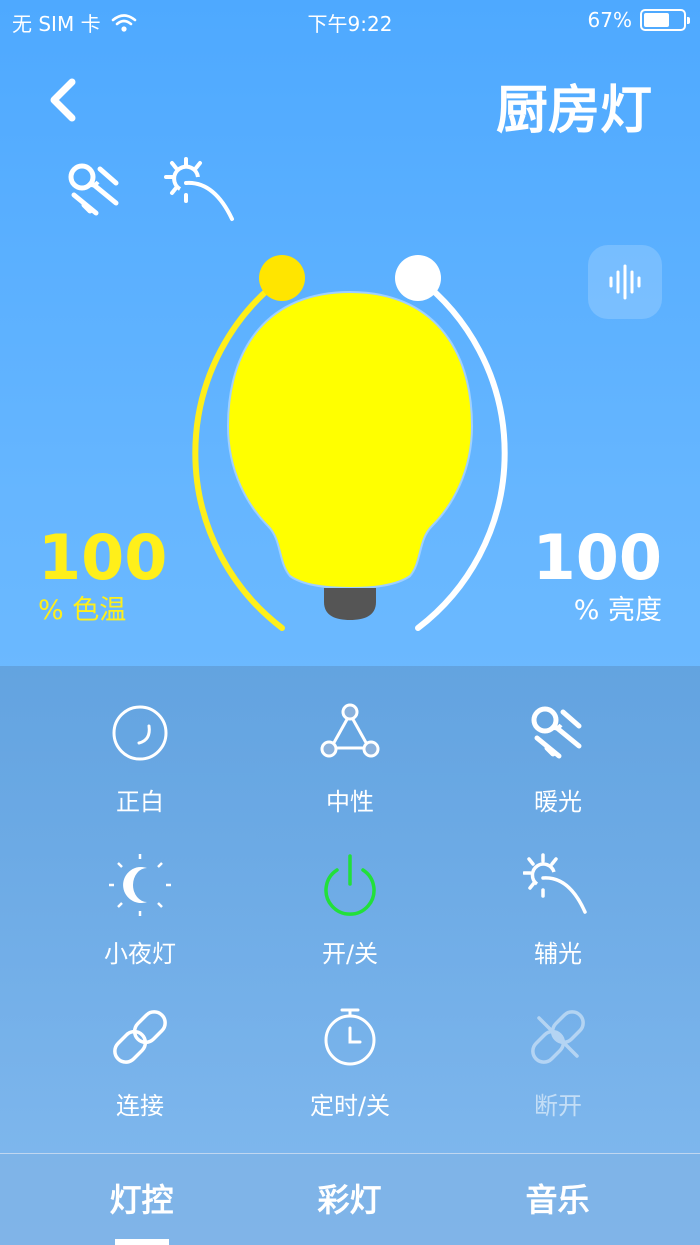  What do you see at coordinates (140, 954) in the screenshot?
I see `control-label: 小夜灯` at bounding box center [140, 954].